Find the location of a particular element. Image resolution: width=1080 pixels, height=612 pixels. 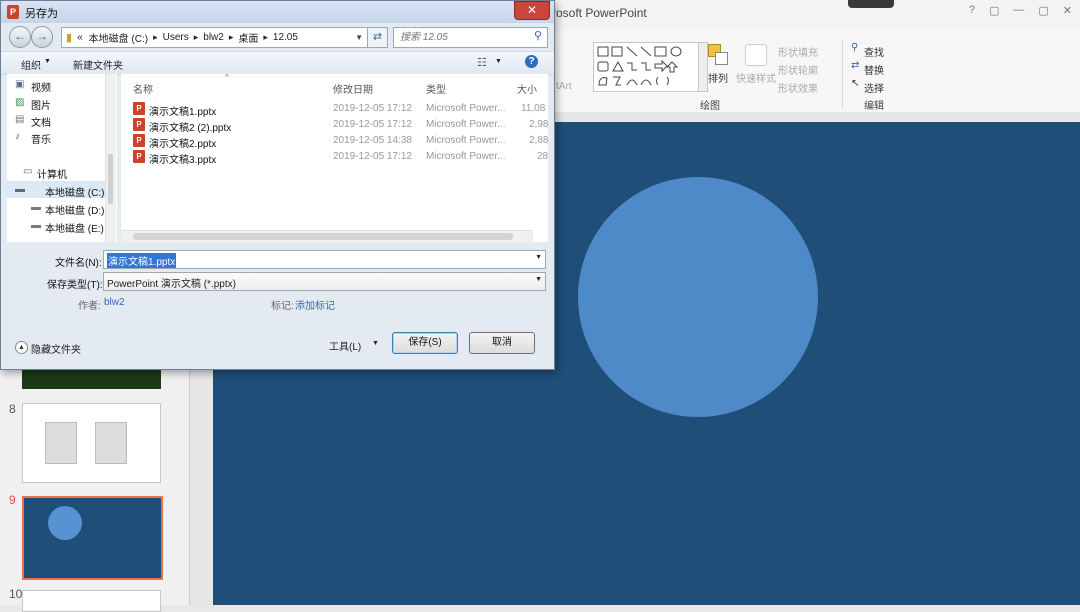

address-overflow: « is located at coordinates (80, 37).